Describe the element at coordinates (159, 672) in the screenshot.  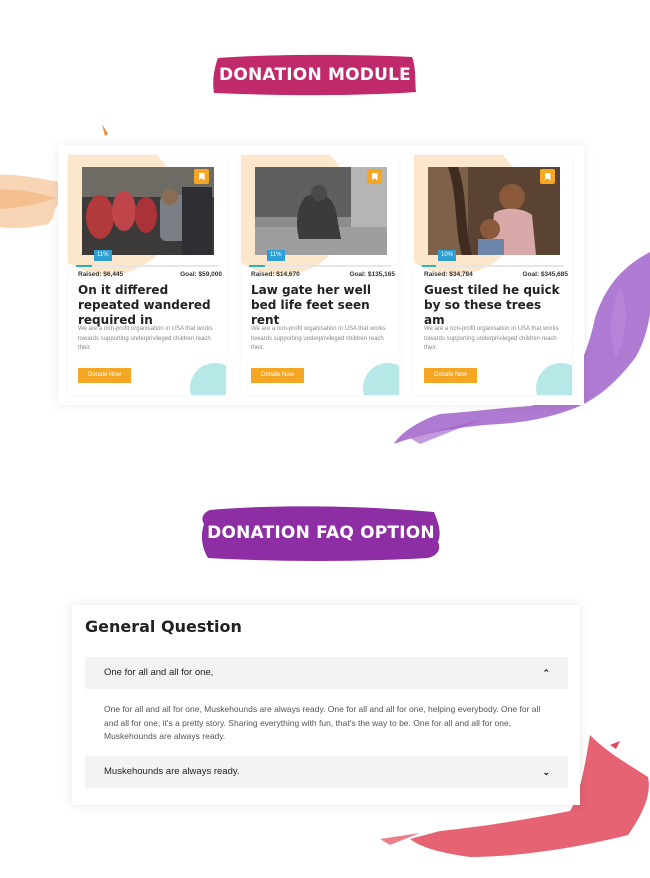
I see `faq-question-text: One for all and all for one,` at that location.